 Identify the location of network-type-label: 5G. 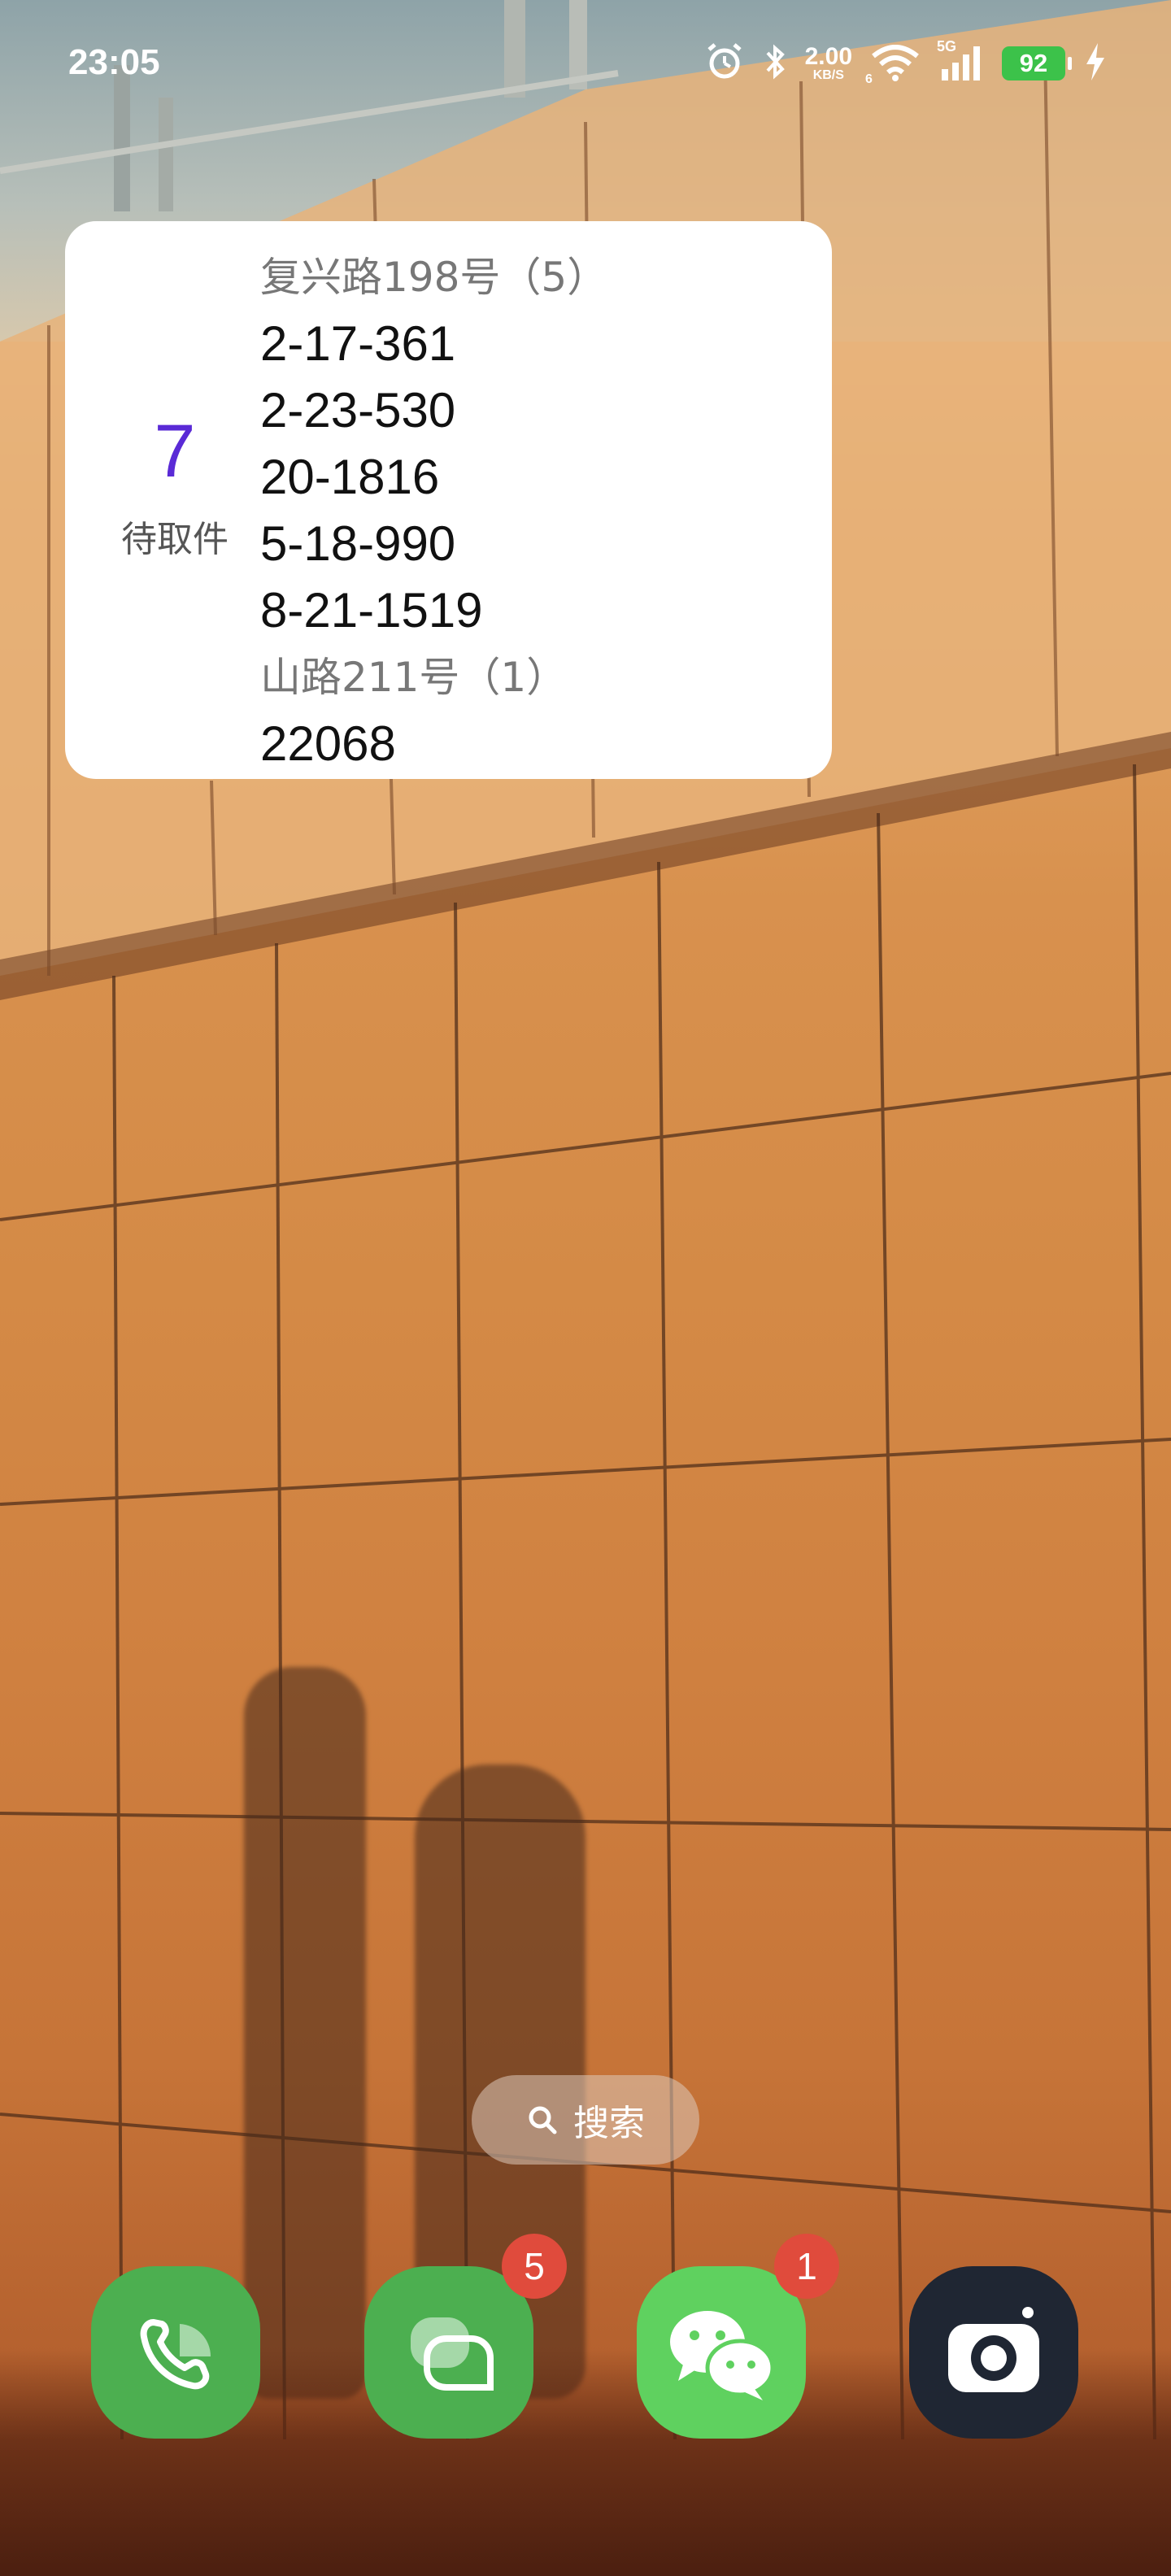
(947, 46).